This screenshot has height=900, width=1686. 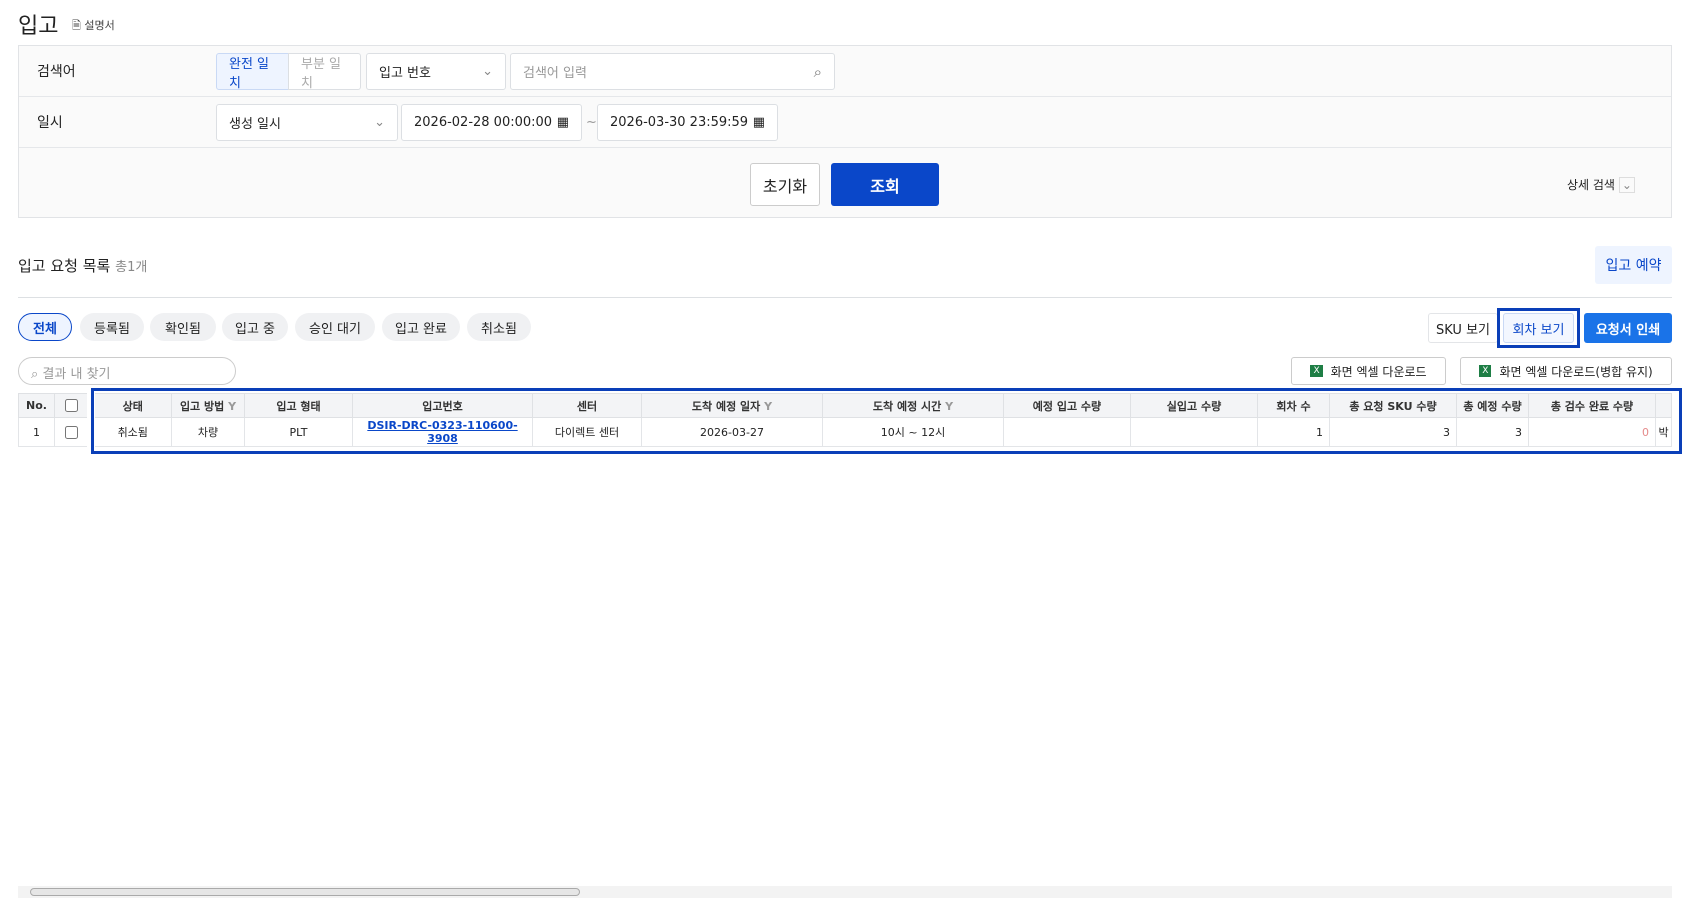 I want to click on print-request-button: 요청서 인쇄, so click(x=1628, y=328).